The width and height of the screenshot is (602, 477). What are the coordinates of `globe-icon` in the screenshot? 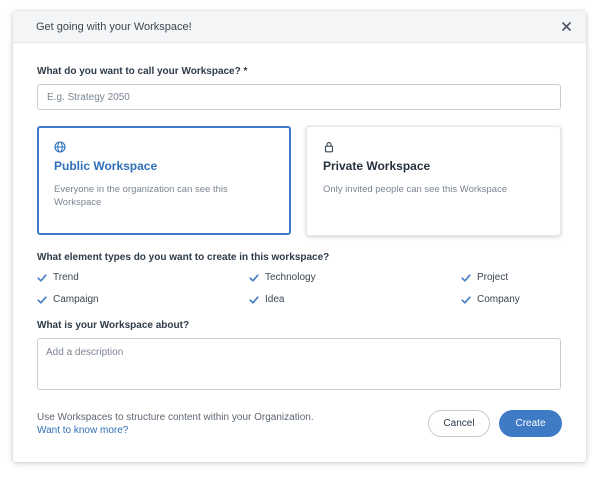 It's located at (60, 147).